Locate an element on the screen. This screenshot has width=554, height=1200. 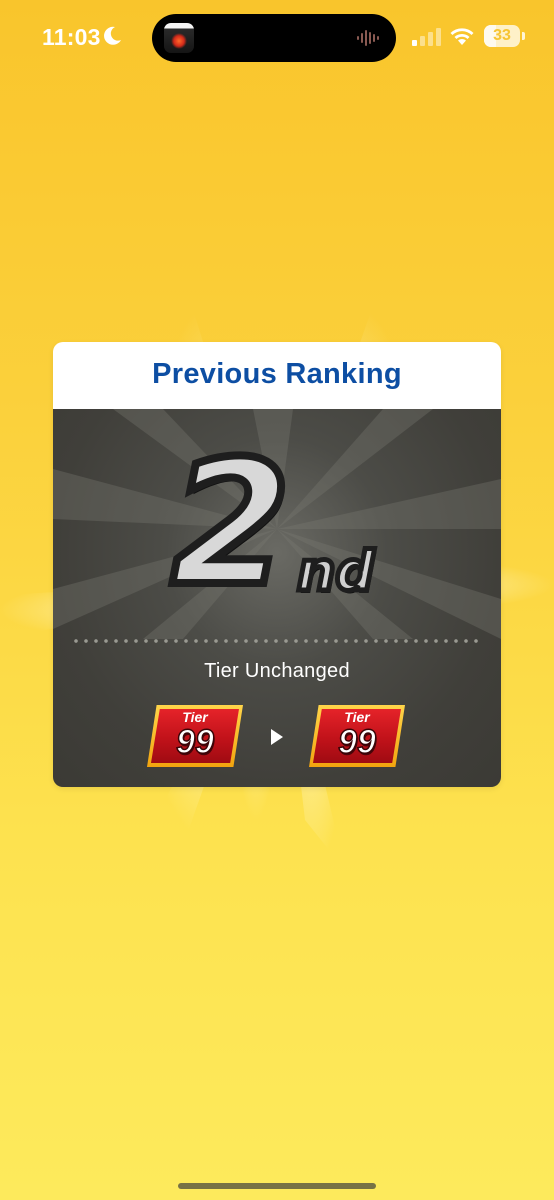
status-time: 11:03 is located at coordinates (71, 37).